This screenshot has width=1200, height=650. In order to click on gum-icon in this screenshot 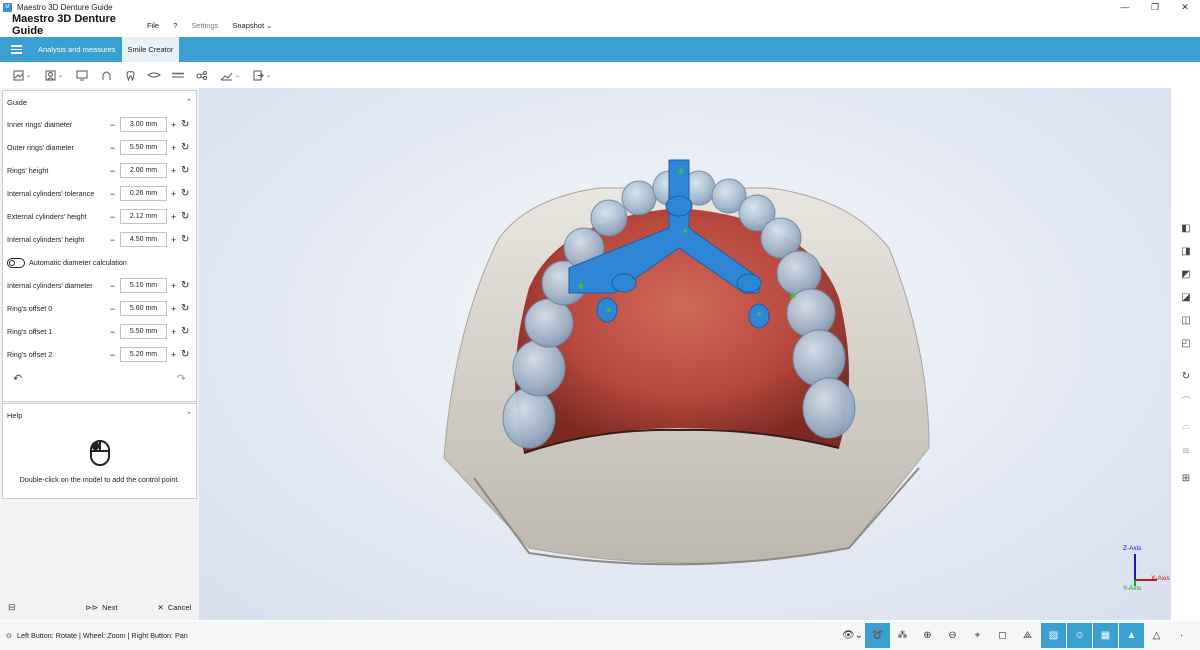, I will do `click(154, 75)`.